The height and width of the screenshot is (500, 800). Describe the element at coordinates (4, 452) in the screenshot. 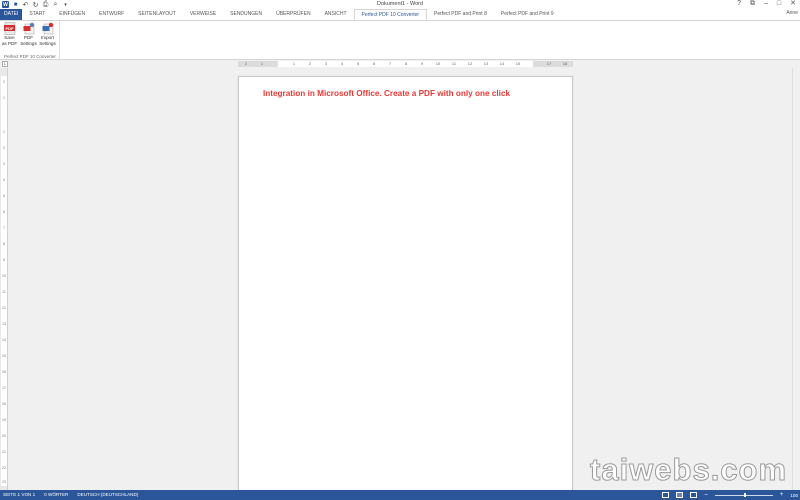

I see `vruler-label: 21` at that location.